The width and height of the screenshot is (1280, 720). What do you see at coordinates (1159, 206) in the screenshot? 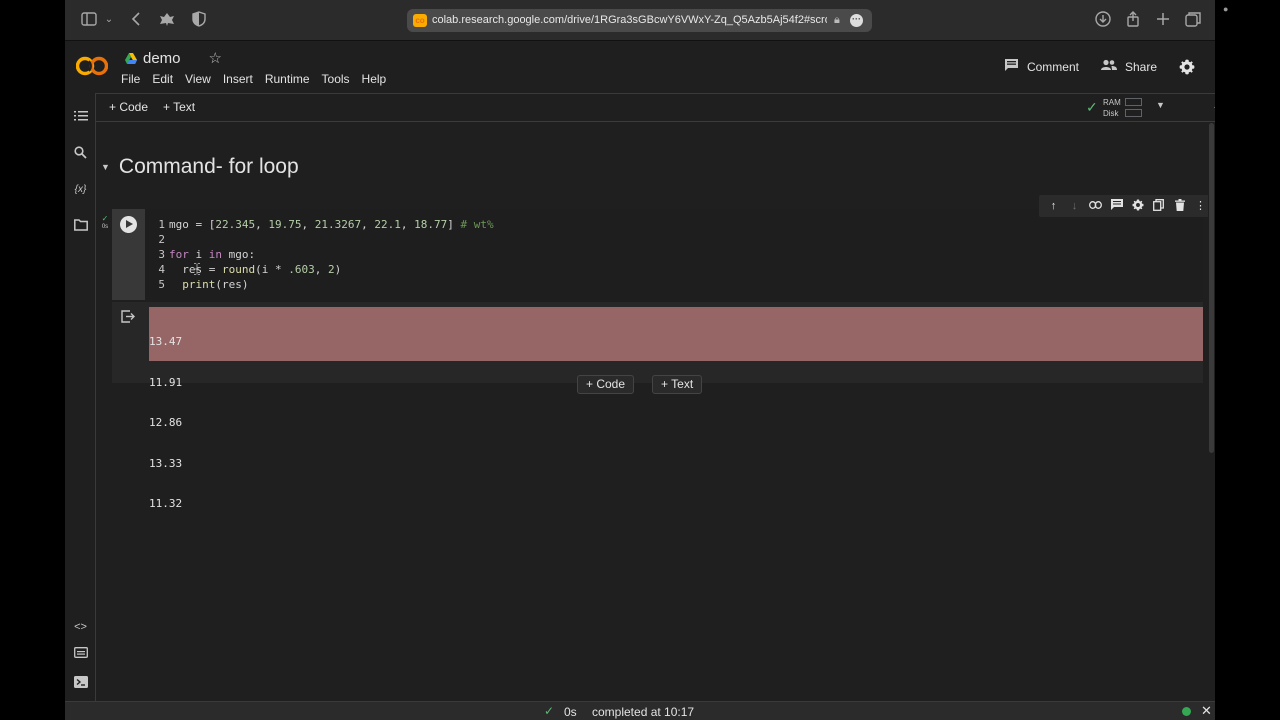
I see `mirror-cell-icon` at bounding box center [1159, 206].